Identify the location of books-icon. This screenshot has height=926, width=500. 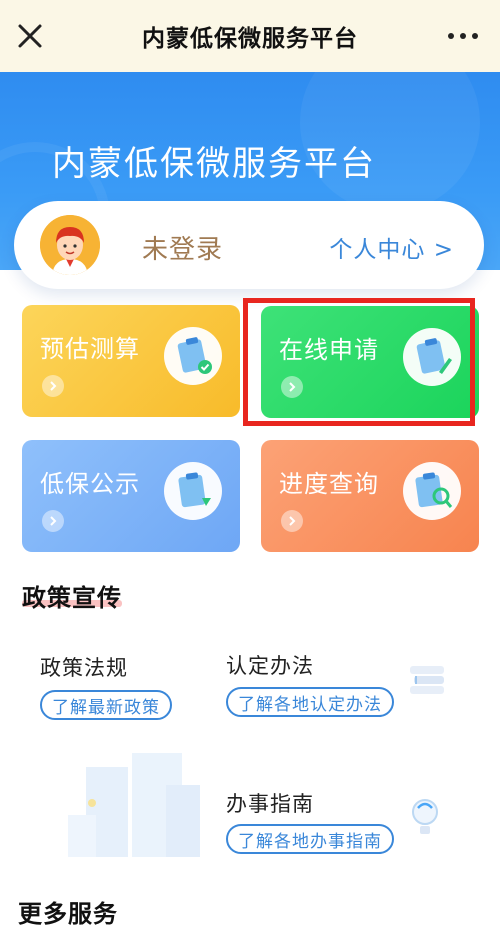
(428, 680).